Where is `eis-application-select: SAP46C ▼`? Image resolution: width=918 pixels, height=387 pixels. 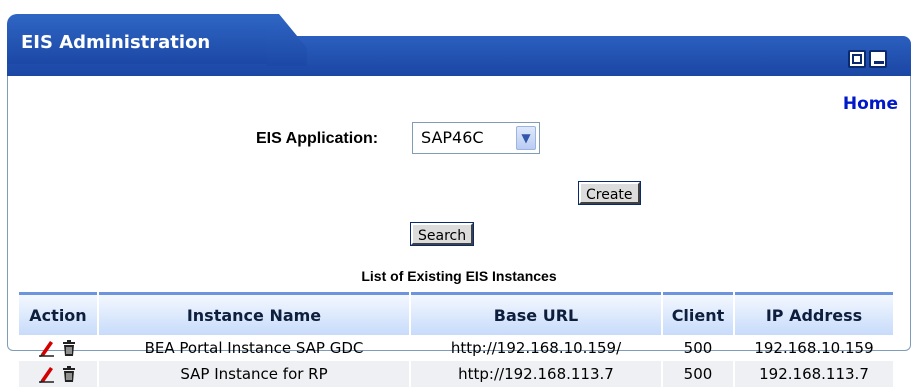 eis-application-select: SAP46C ▼ is located at coordinates (476, 138).